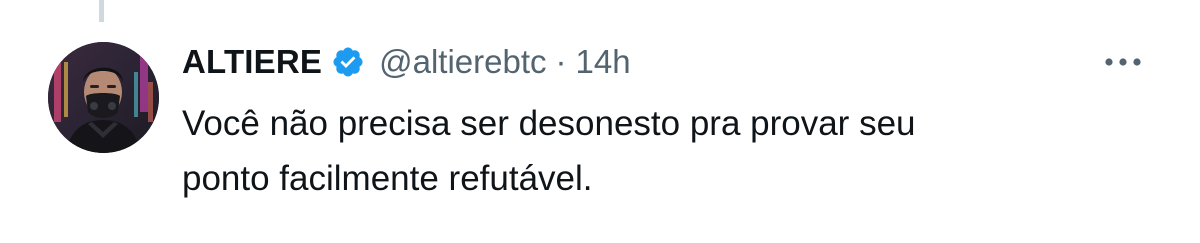 The image size is (1200, 243). What do you see at coordinates (462, 62) in the screenshot?
I see `author-handle: @altierebtc` at bounding box center [462, 62].